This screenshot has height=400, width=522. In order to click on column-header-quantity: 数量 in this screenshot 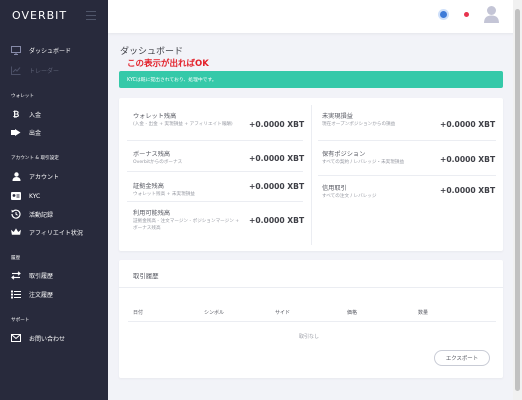, I will do `click(423, 312)`.